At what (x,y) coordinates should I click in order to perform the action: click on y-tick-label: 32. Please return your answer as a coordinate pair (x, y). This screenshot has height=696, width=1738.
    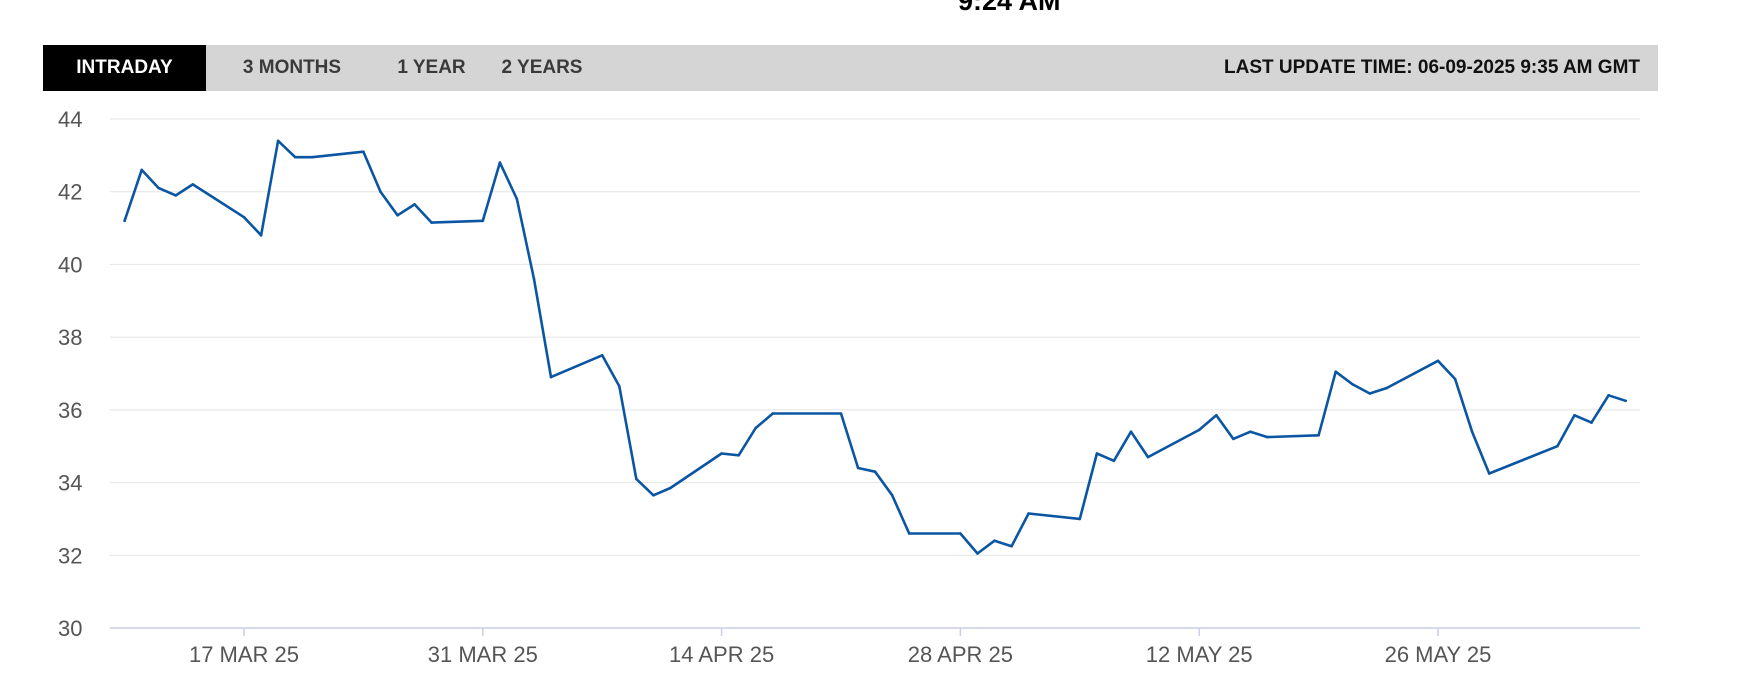
    Looking at the image, I should click on (70, 555).